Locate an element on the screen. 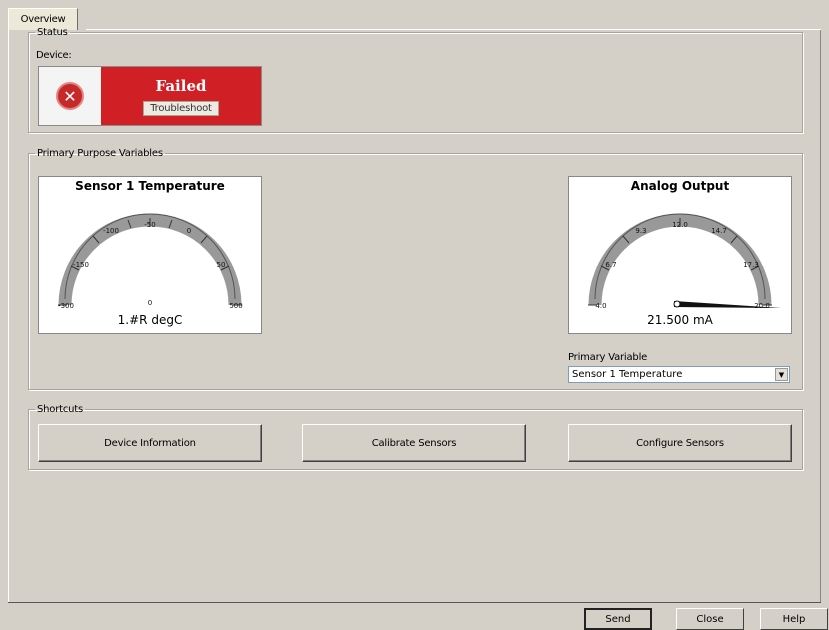  temperature-gauge-title: Sensor 1 Temperature is located at coordinates (150, 186).